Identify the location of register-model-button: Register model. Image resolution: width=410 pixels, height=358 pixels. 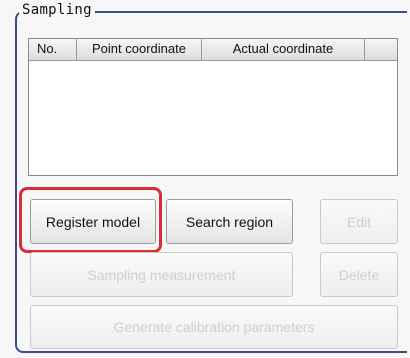
(93, 221).